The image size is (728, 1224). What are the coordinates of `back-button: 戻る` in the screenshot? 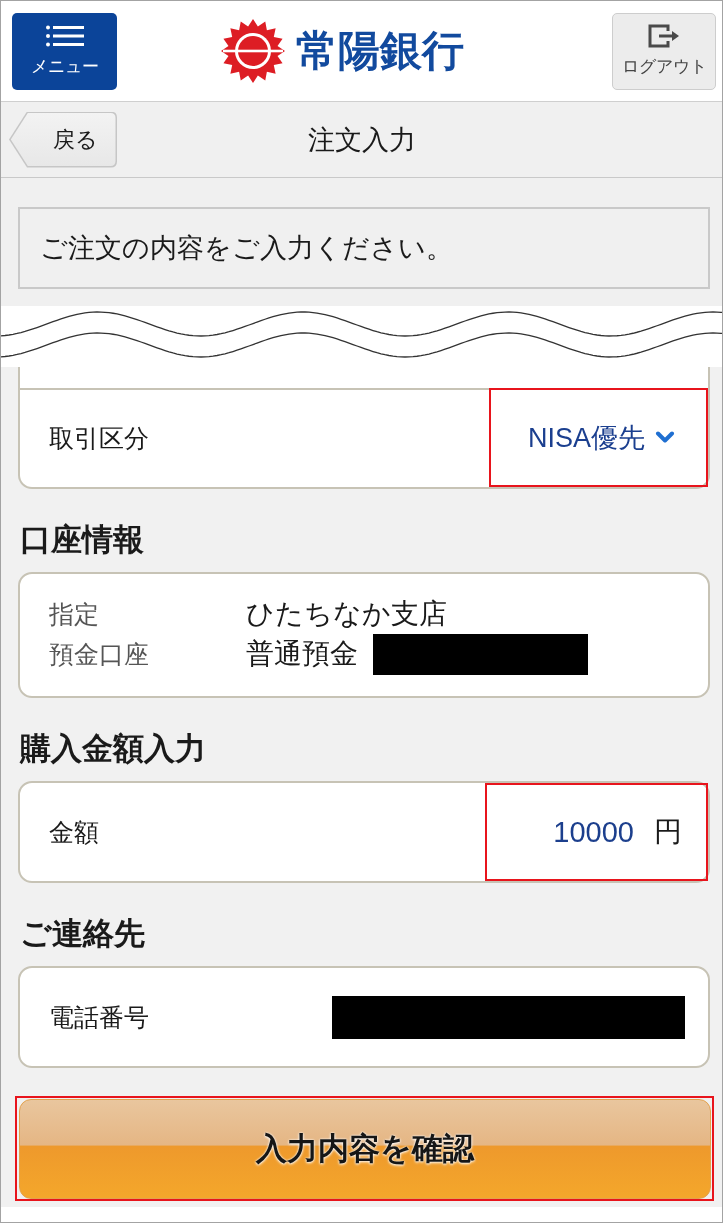 It's located at (63, 139).